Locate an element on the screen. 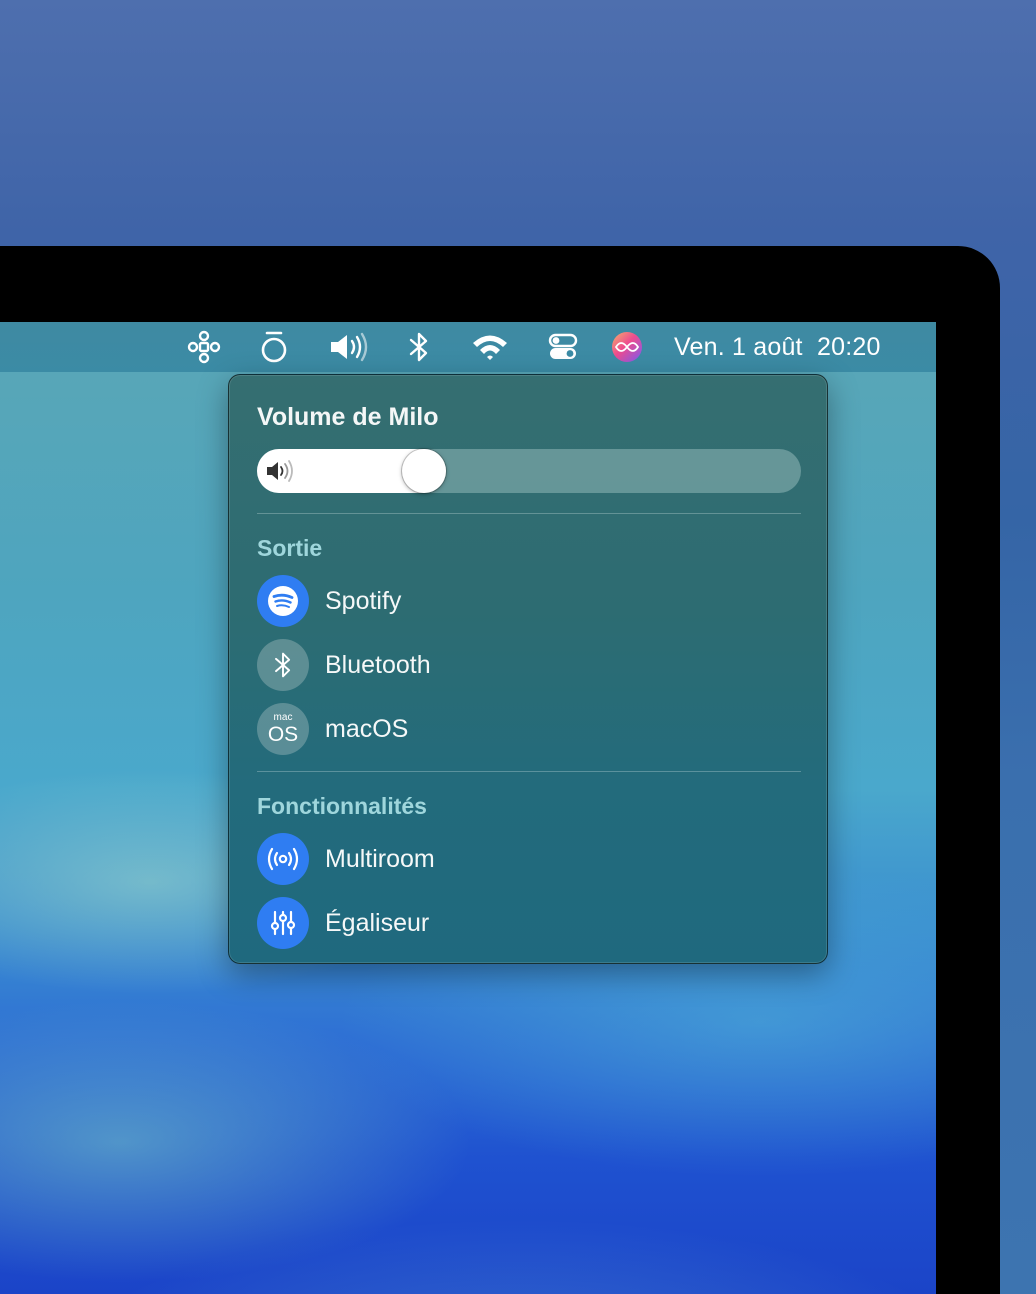  volume-slider-knob is located at coordinates (424, 471).